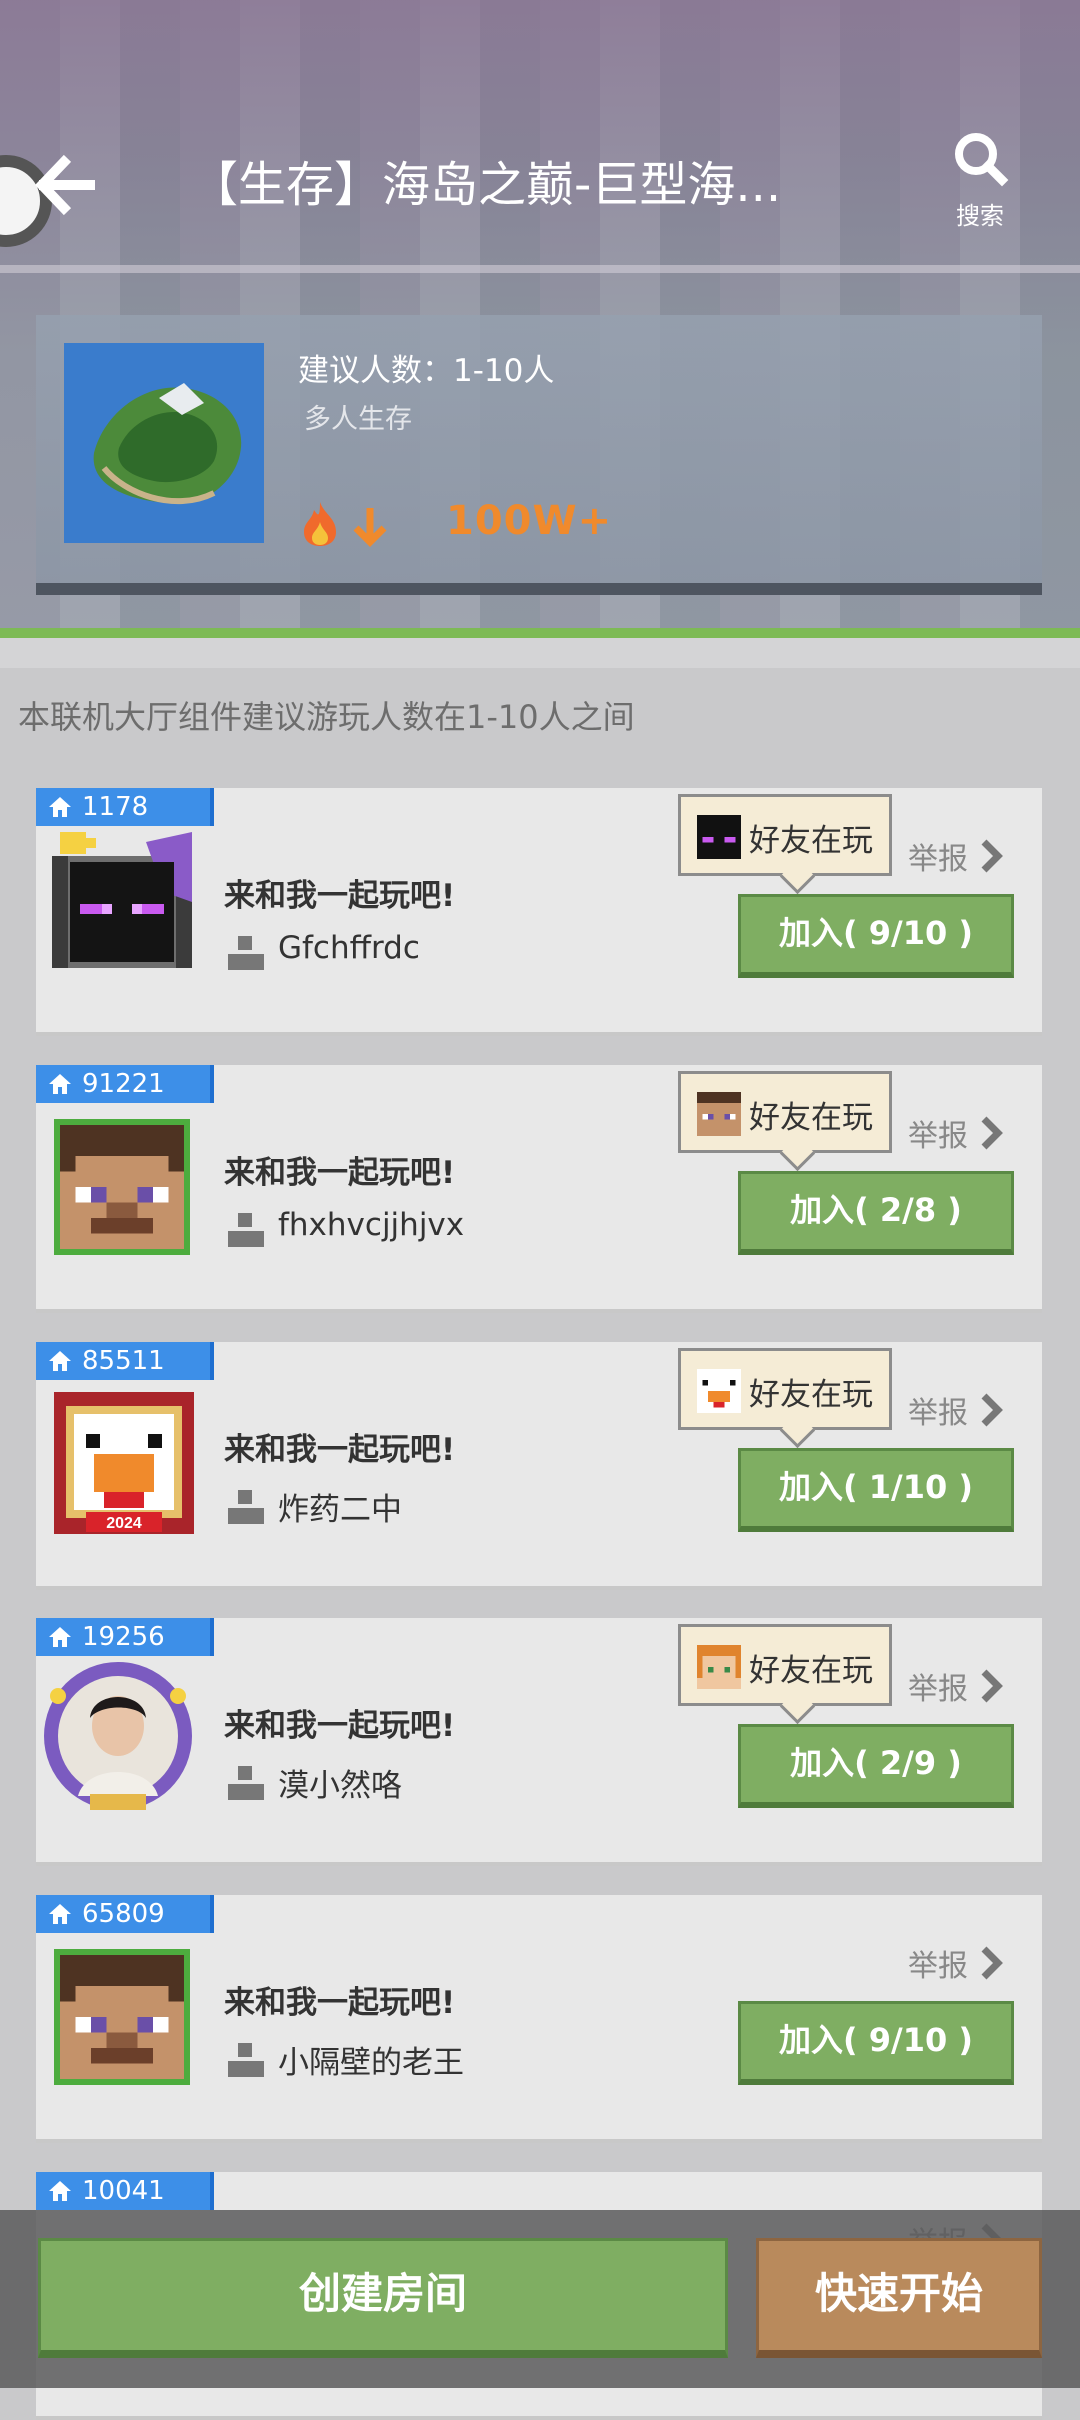  I want to click on svg-text: 2024, so click(124, 1523).